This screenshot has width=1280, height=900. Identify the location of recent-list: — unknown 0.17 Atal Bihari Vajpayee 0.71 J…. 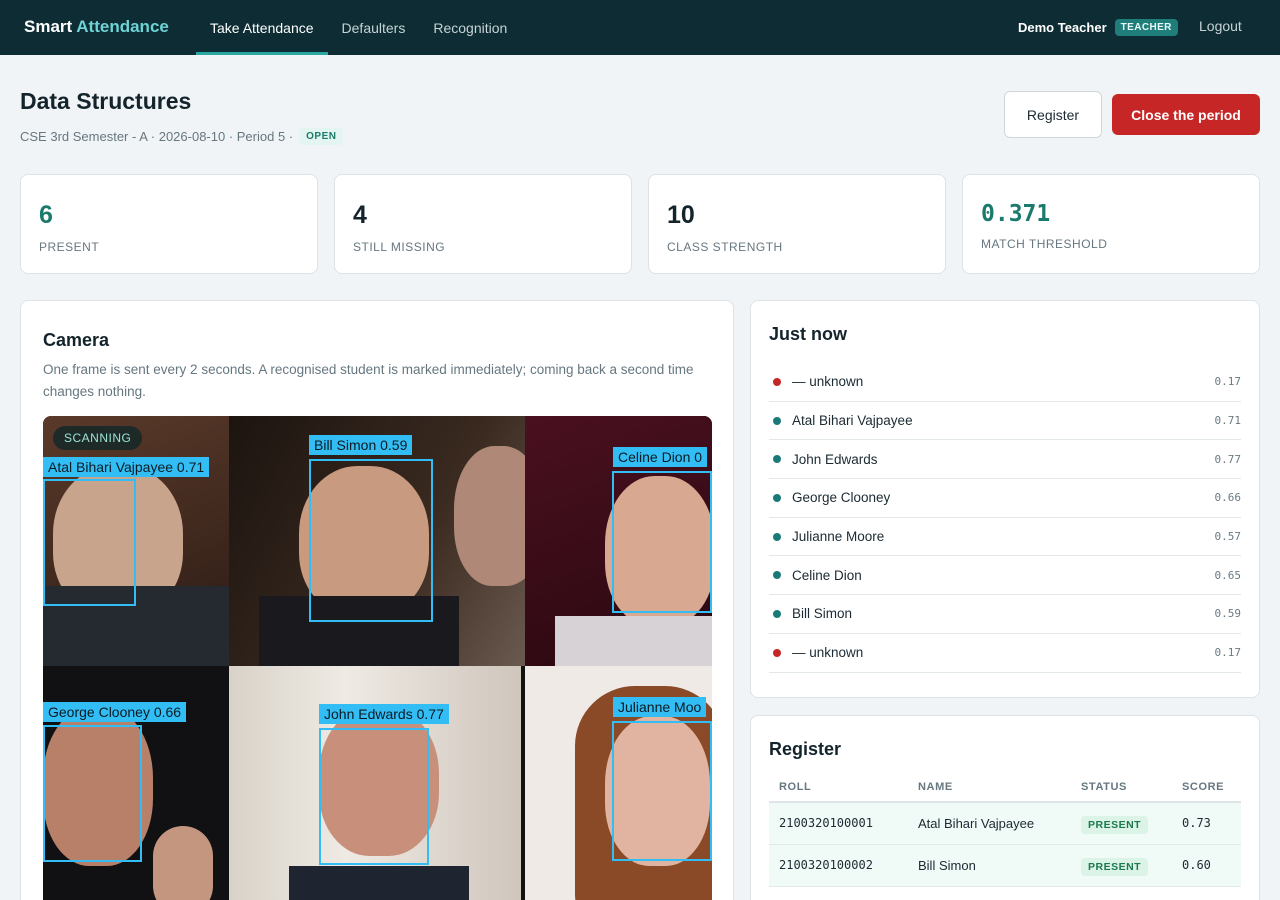
(1005, 518).